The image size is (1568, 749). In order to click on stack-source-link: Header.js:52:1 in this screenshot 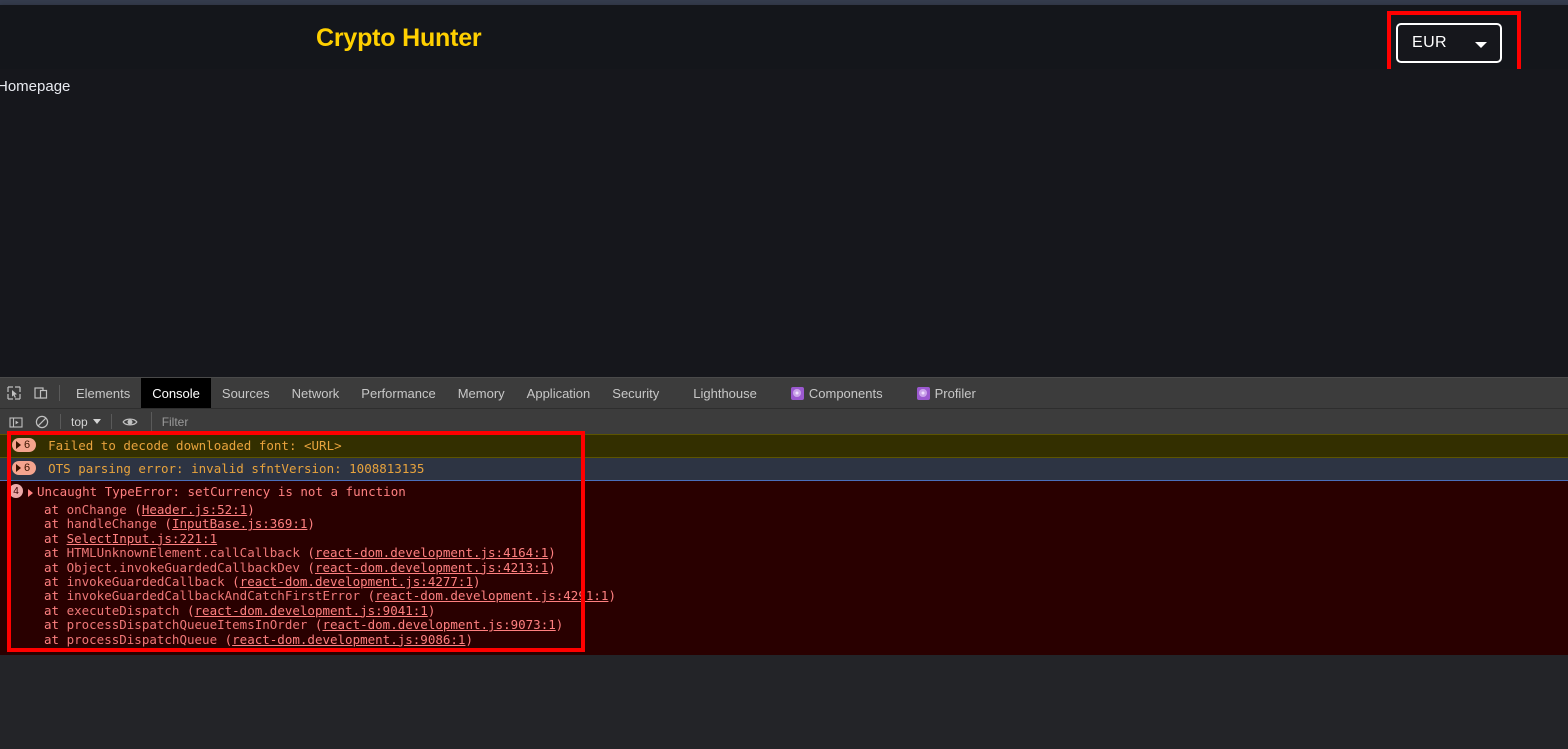, I will do `click(194, 509)`.